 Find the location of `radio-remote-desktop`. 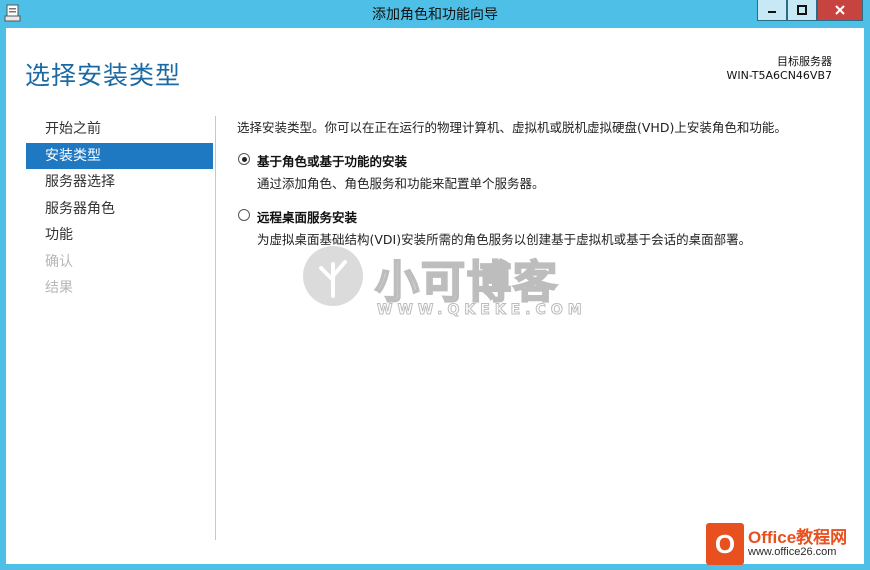

radio-remote-desktop is located at coordinates (244, 215).